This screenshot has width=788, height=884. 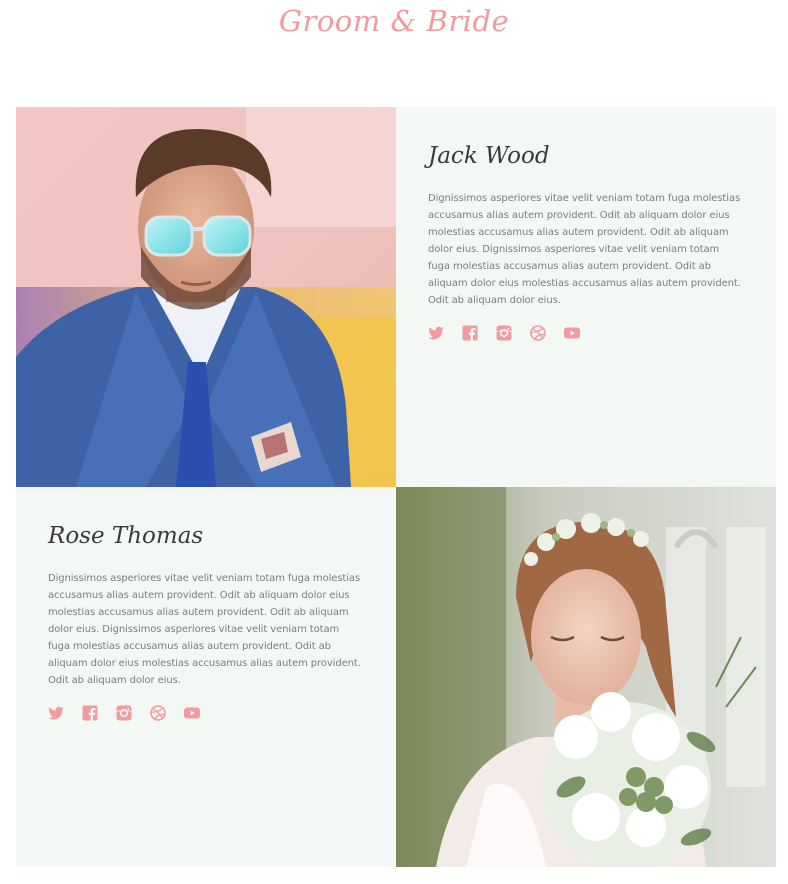 What do you see at coordinates (489, 156) in the screenshot?
I see `groom-name: Jack Wood` at bounding box center [489, 156].